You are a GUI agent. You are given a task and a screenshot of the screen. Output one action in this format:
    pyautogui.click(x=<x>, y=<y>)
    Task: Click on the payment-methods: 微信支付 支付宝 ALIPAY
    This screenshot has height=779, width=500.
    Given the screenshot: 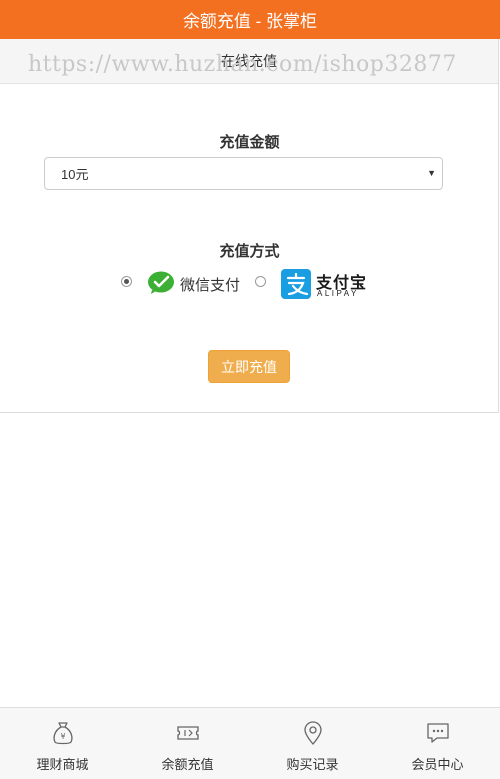 What is the action you would take?
    pyautogui.click(x=249, y=284)
    